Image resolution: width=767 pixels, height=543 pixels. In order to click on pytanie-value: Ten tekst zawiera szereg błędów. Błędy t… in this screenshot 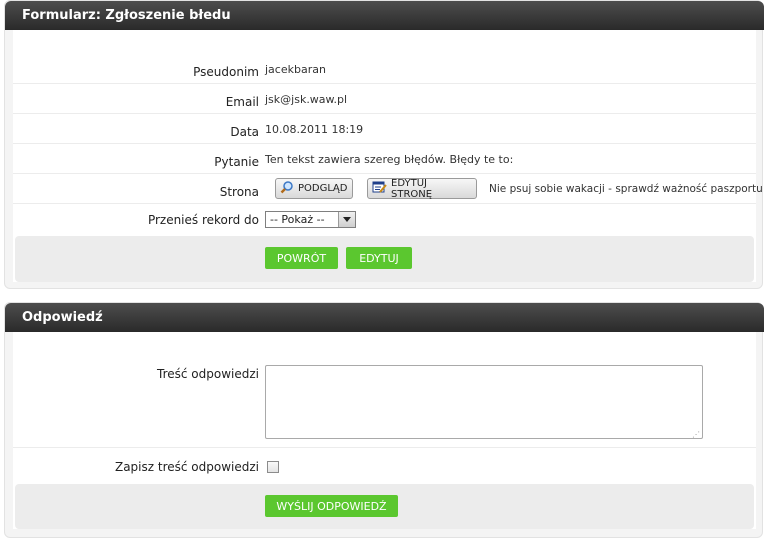, I will do `click(389, 159)`.